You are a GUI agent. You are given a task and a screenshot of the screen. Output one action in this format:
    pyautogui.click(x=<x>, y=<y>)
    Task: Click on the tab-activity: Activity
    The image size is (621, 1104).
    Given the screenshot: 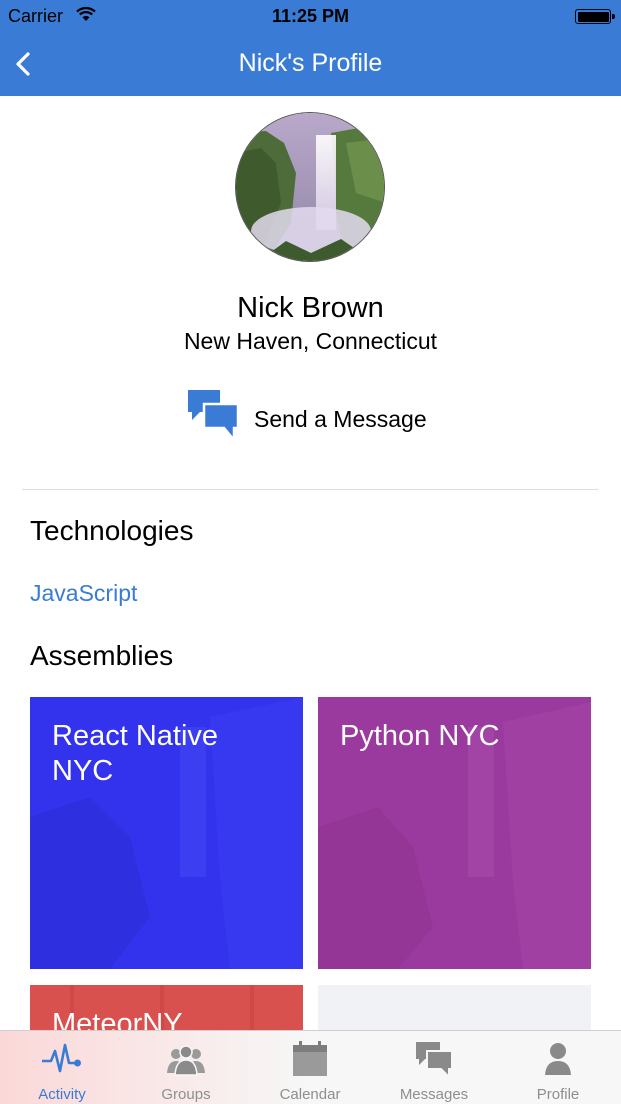 What is the action you would take?
    pyautogui.click(x=62, y=1067)
    